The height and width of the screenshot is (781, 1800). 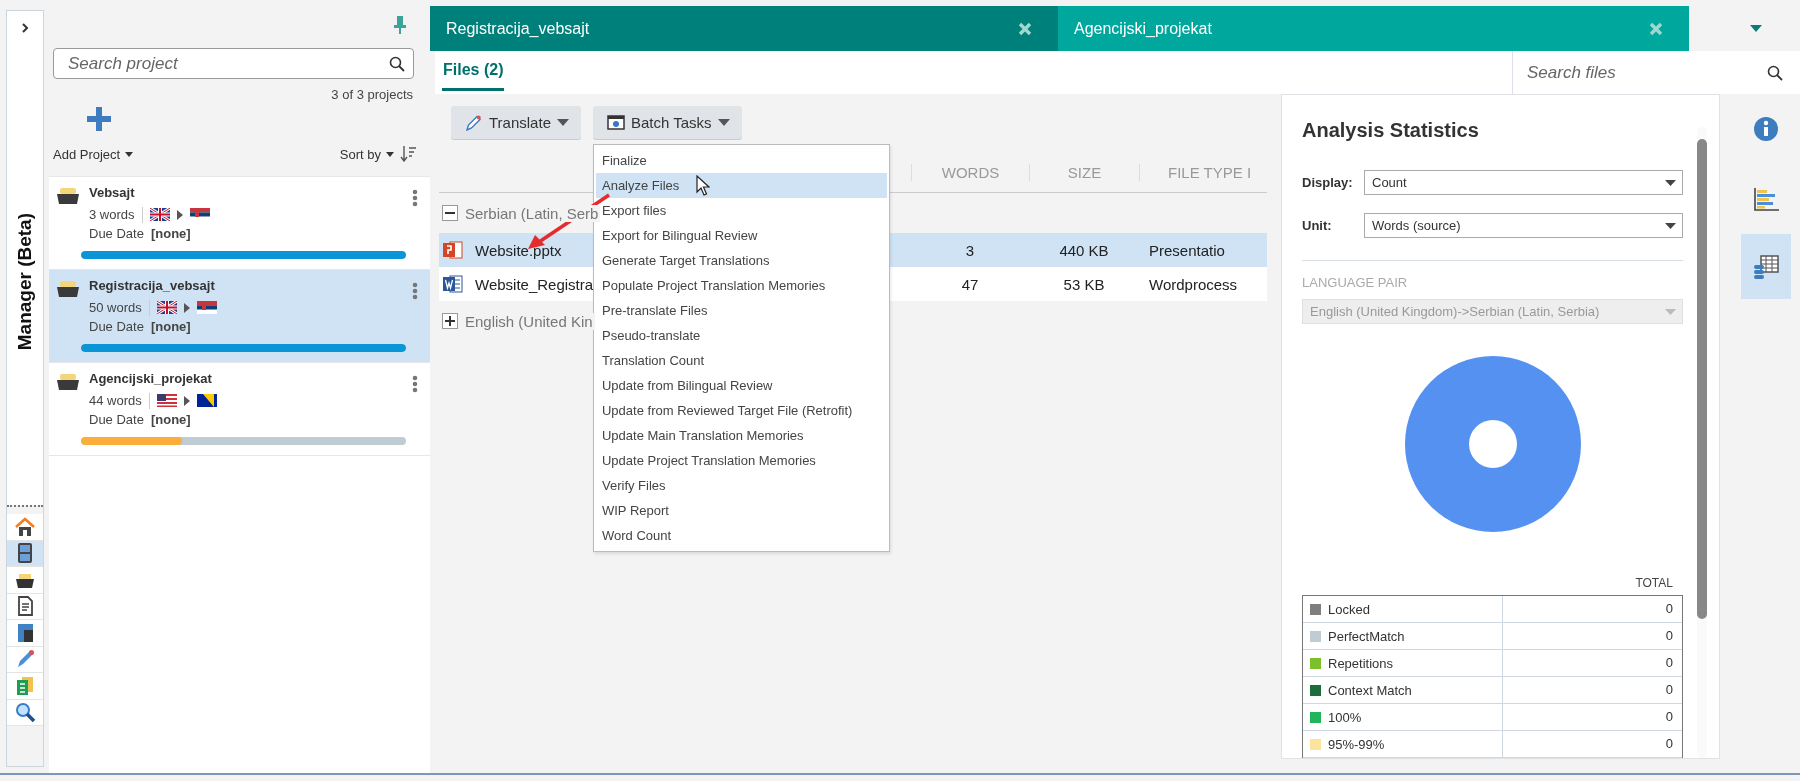 What do you see at coordinates (1356, 744) in the screenshot?
I see `legend-label: 95%-99%` at bounding box center [1356, 744].